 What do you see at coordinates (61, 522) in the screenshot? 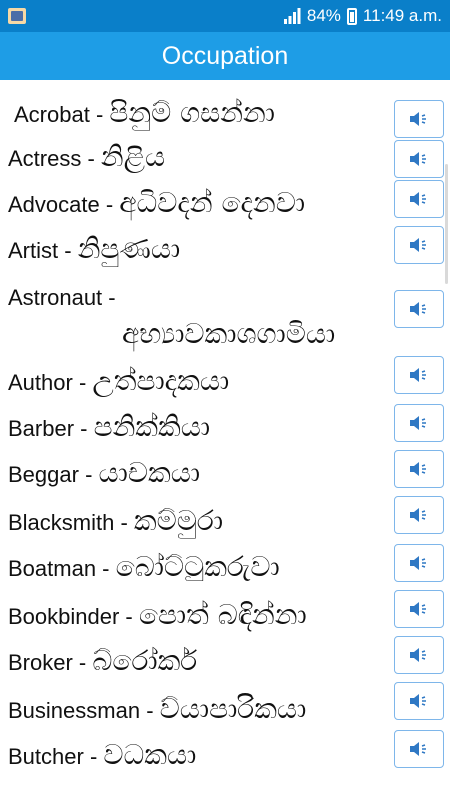
I see `english-word: Blacksmith` at bounding box center [61, 522].